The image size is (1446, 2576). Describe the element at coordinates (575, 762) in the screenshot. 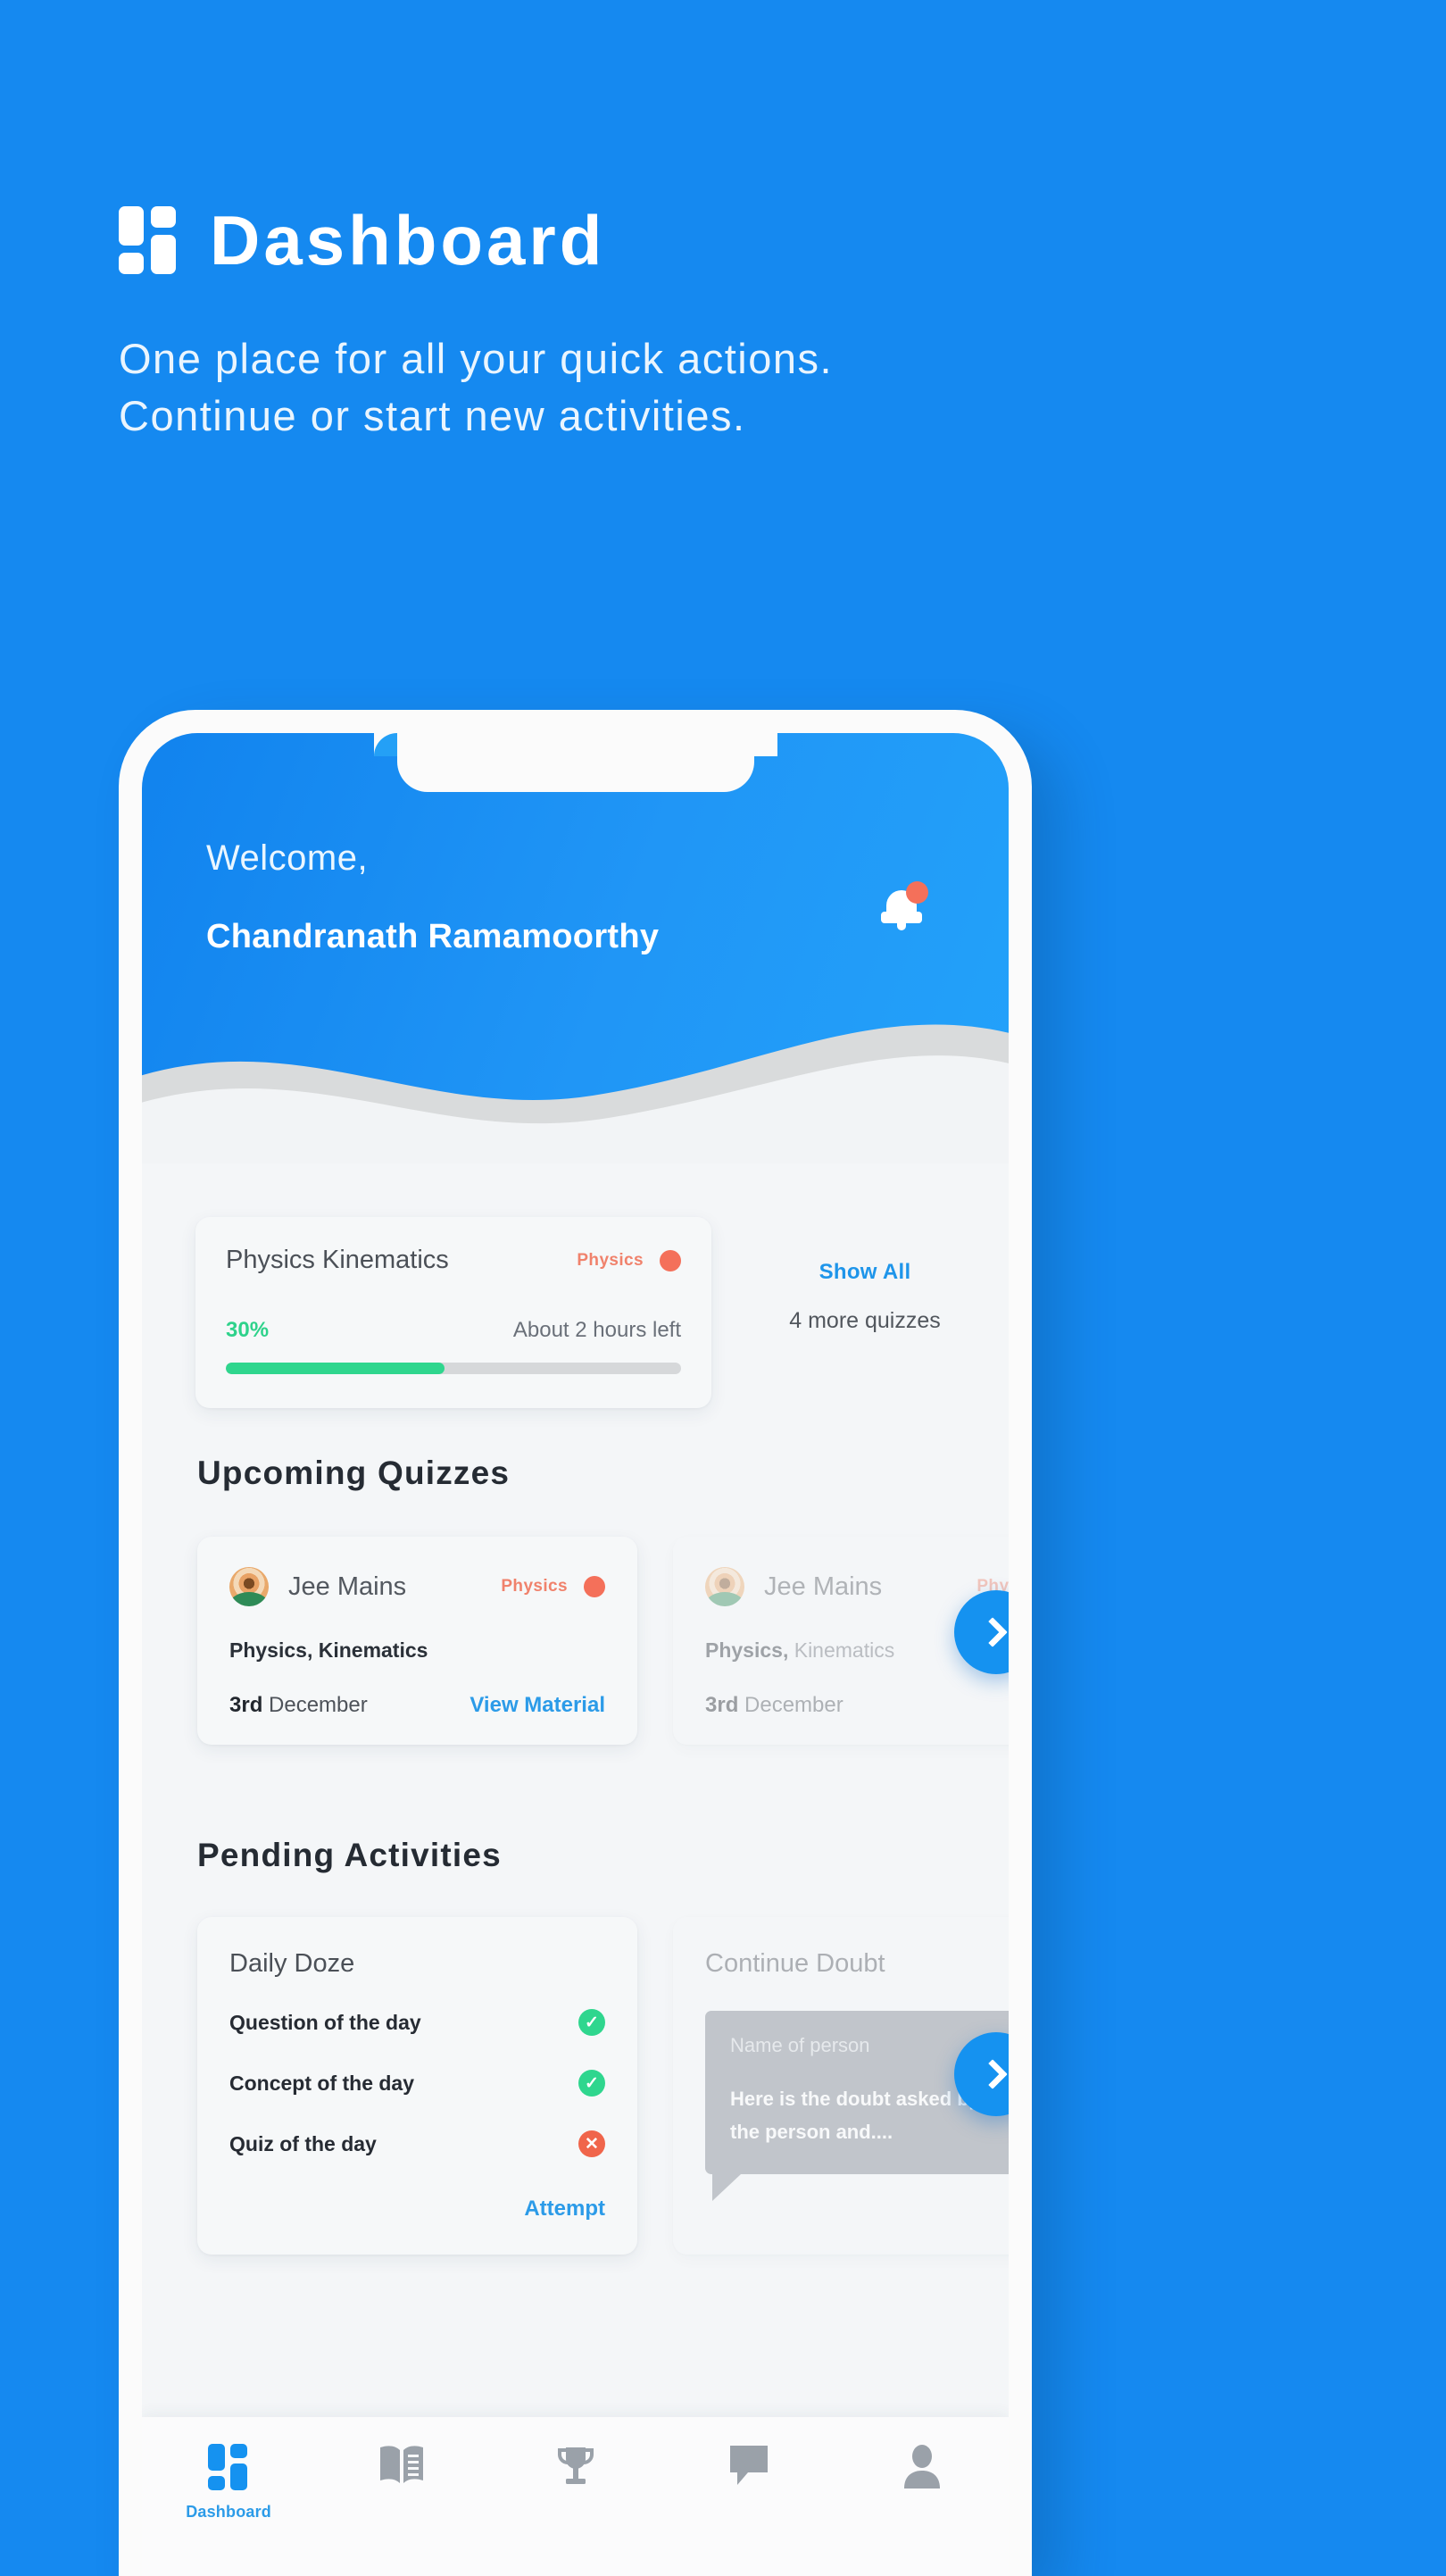

I see `phone-notch` at that location.